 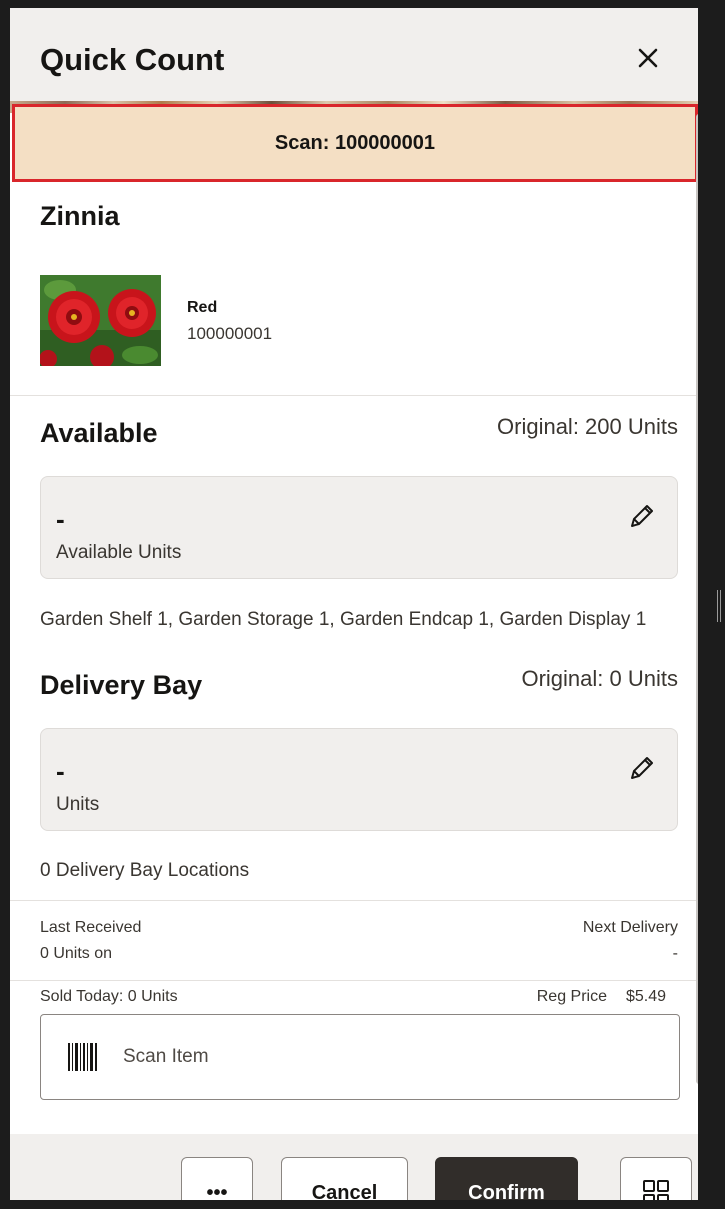 I want to click on grid-icon, so click(x=656, y=1190).